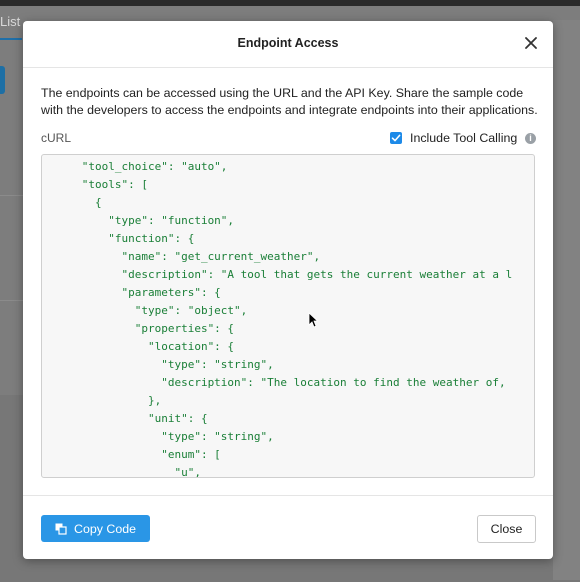 The height and width of the screenshot is (582, 580). Describe the element at coordinates (463, 138) in the screenshot. I see `include-tool-calling-label: Include Tool Calling` at that location.